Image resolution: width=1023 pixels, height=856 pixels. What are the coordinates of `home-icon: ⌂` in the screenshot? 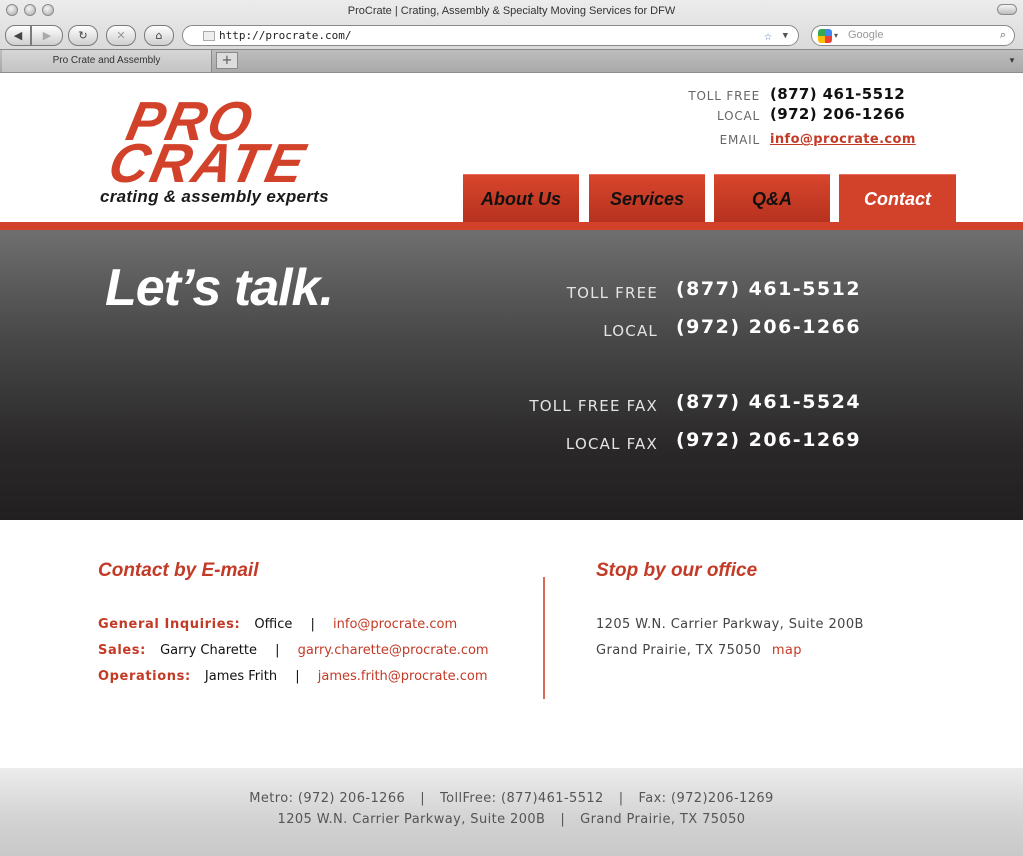 It's located at (159, 35).